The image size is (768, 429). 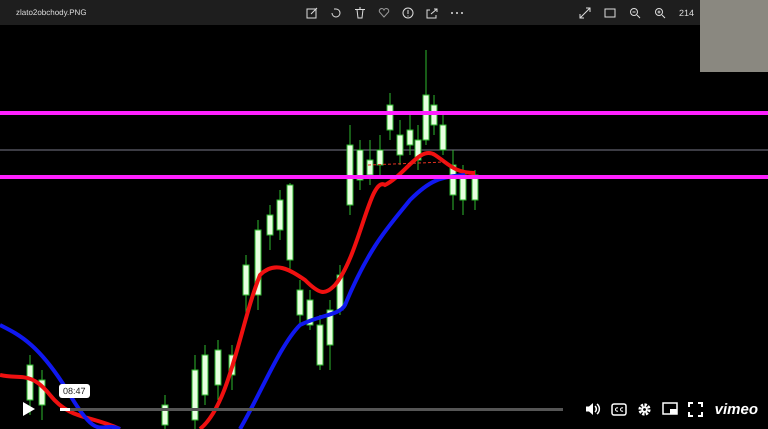 I want to click on volume-icon, so click(x=592, y=409).